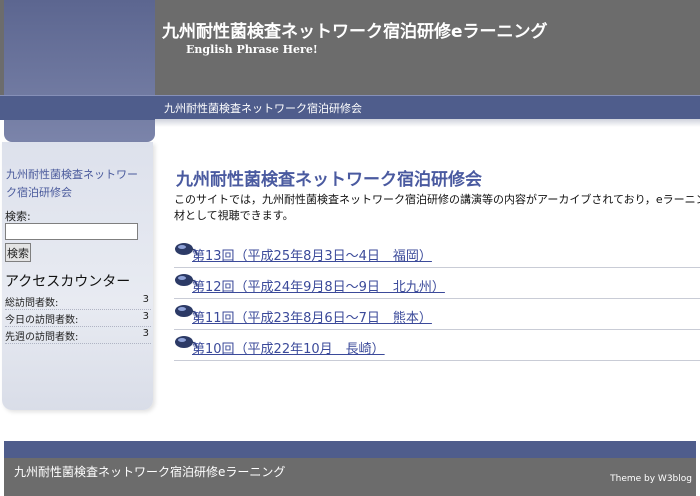 This screenshot has height=496, width=700. I want to click on nav-link-home: 九州耐性菌検査ネットワーク宿泊研修会, so click(263, 108).